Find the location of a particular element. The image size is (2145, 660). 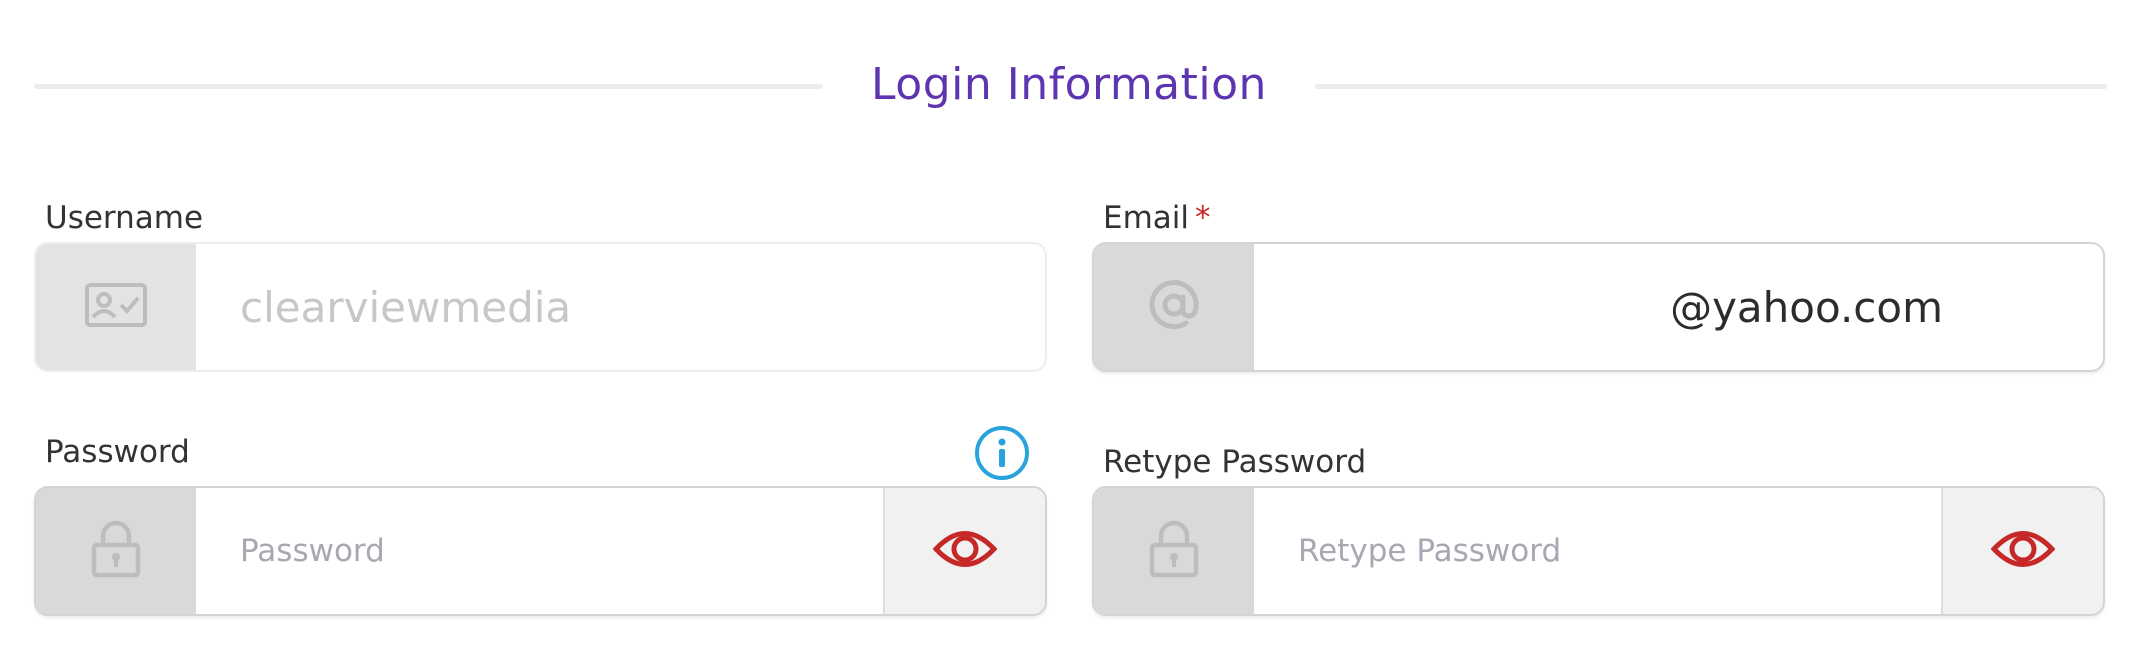

username-input-group is located at coordinates (540, 307).